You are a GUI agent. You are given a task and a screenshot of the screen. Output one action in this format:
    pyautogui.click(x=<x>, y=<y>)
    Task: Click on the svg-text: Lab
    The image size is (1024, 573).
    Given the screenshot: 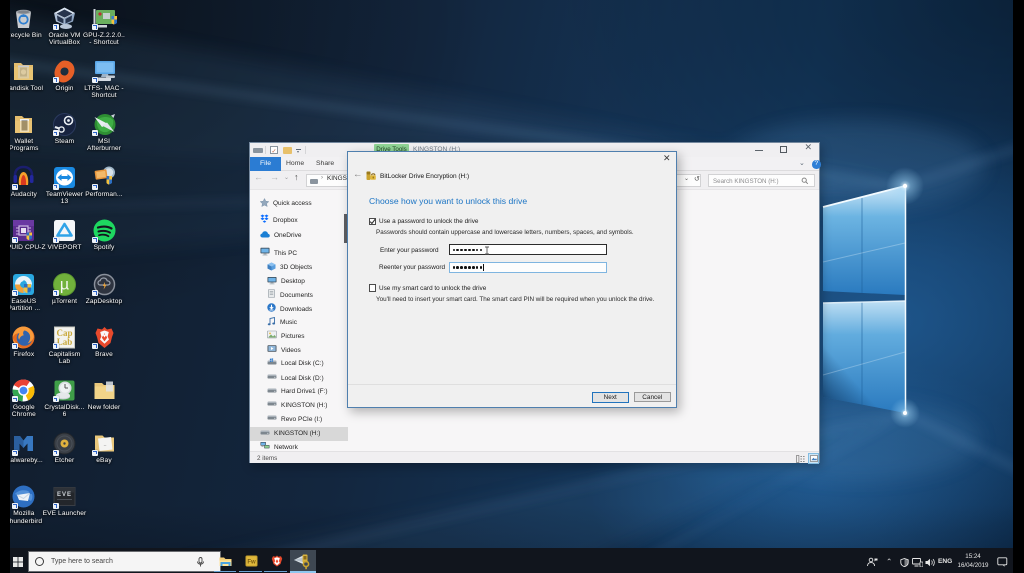 What is the action you would take?
    pyautogui.click(x=65, y=342)
    